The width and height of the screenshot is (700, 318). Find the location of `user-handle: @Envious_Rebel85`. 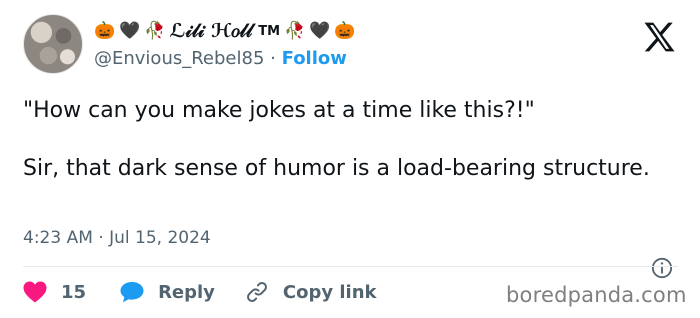

user-handle: @Envious_Rebel85 is located at coordinates (179, 58).